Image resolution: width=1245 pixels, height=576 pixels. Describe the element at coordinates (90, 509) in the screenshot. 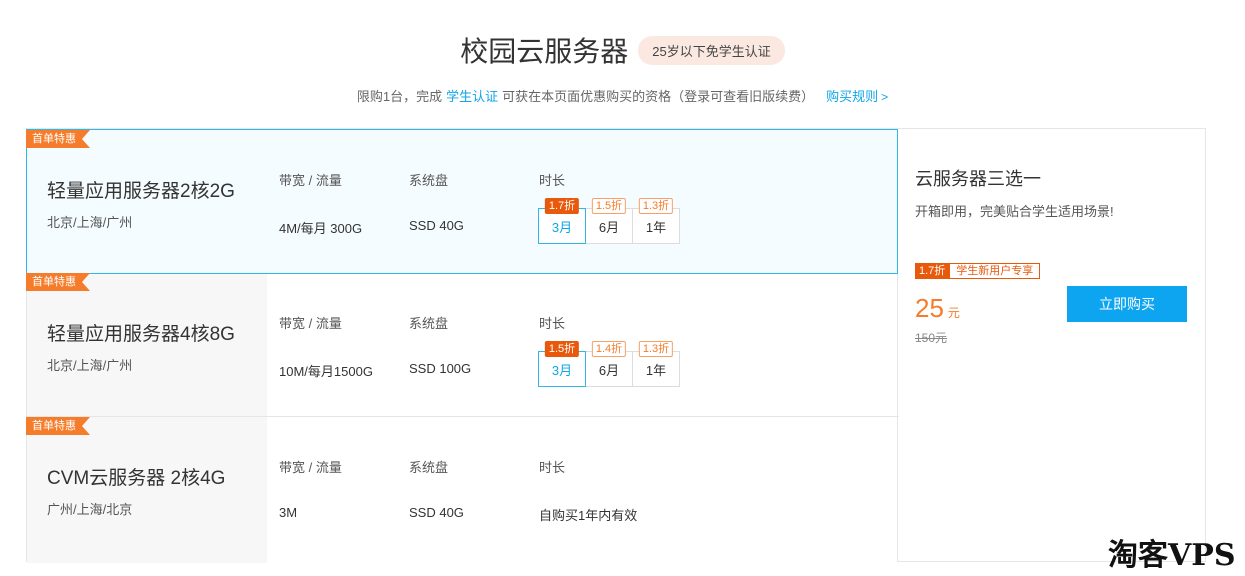

I see `plan-region: 广州/上海/北京` at that location.